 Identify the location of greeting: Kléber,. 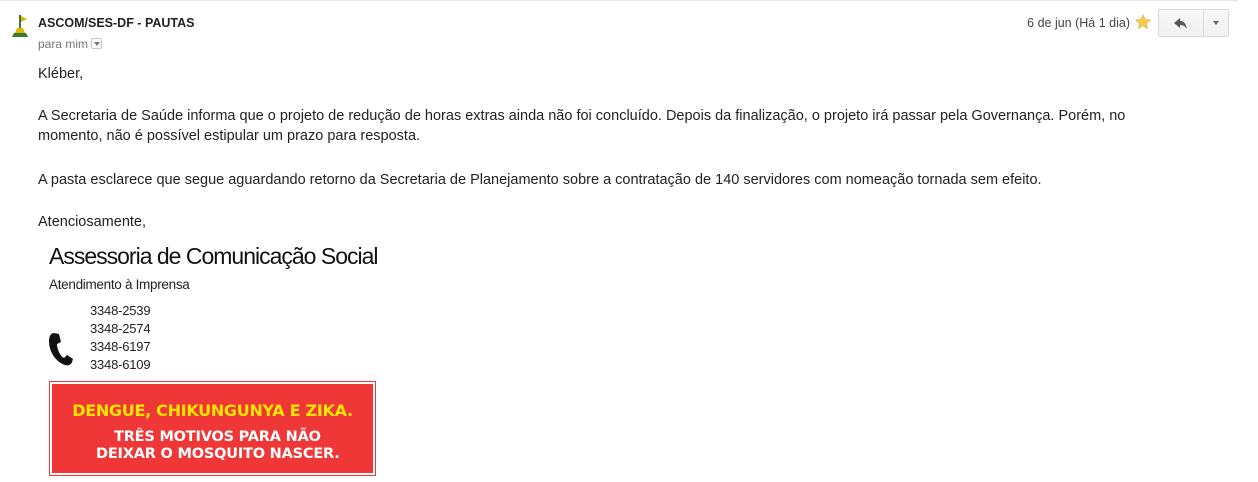
(61, 74).